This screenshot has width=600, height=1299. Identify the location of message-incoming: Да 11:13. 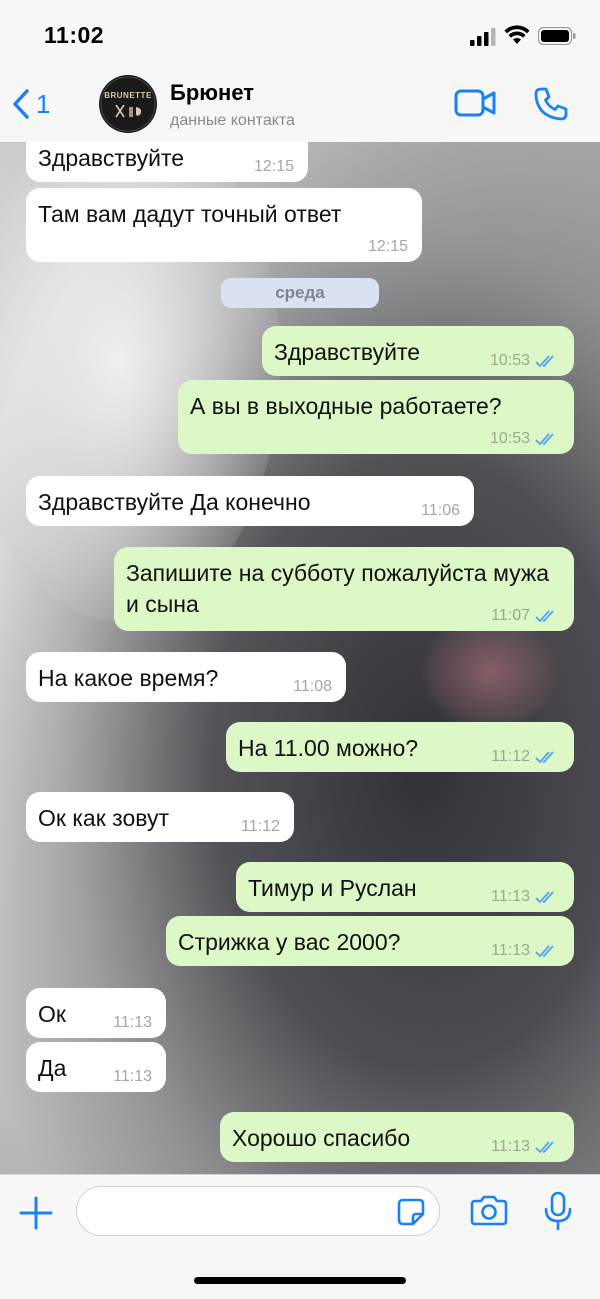
(96, 1067).